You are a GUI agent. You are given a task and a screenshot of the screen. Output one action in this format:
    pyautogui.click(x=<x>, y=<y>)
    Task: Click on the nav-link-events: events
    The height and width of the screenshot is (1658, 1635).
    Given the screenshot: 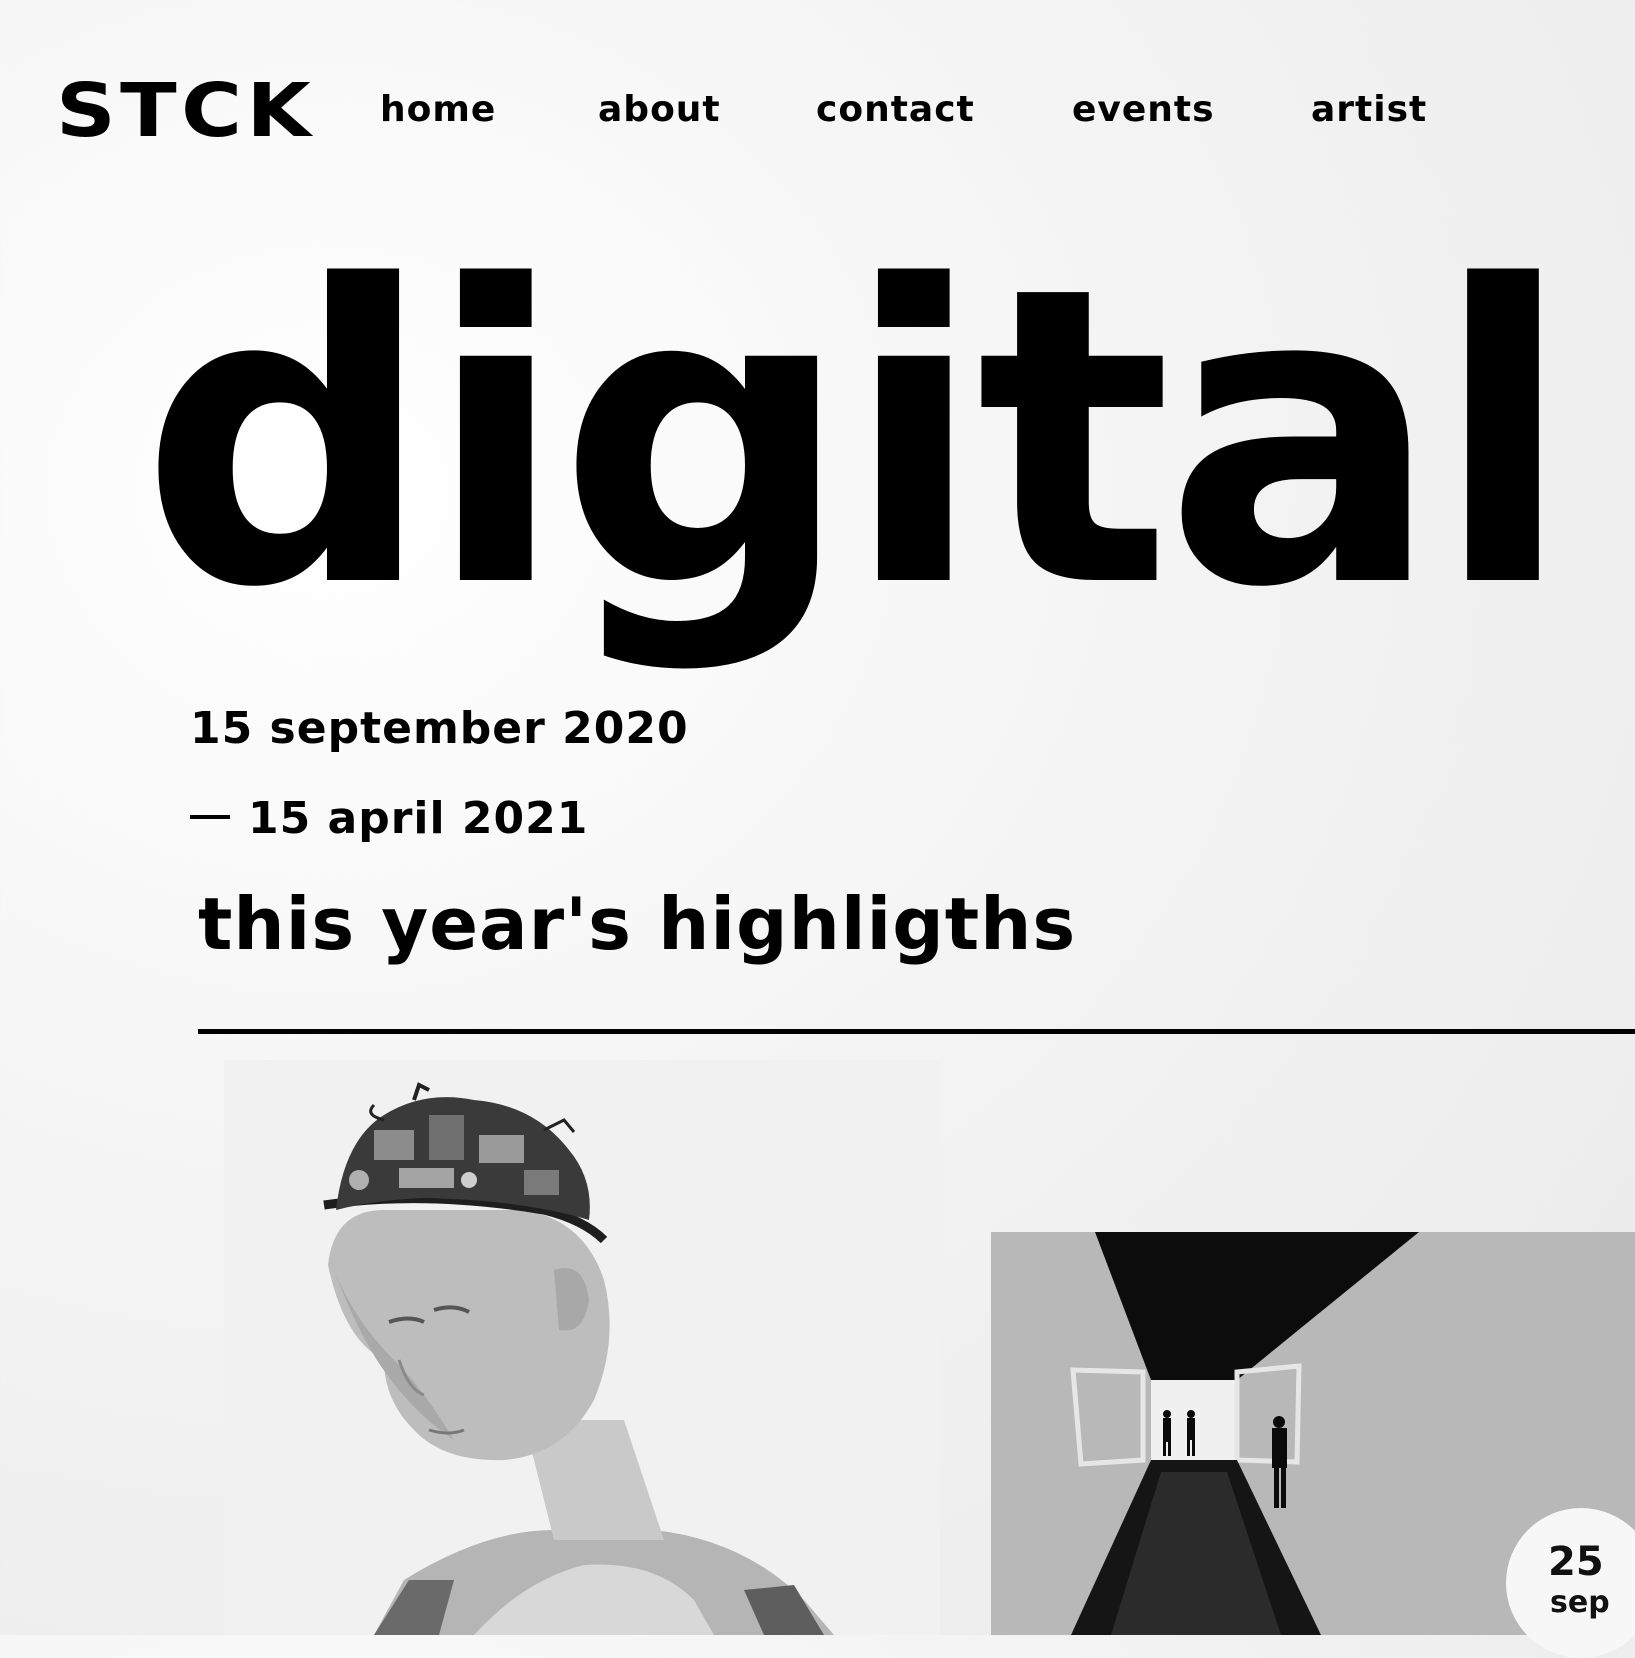 What is the action you would take?
    pyautogui.click(x=1143, y=110)
    